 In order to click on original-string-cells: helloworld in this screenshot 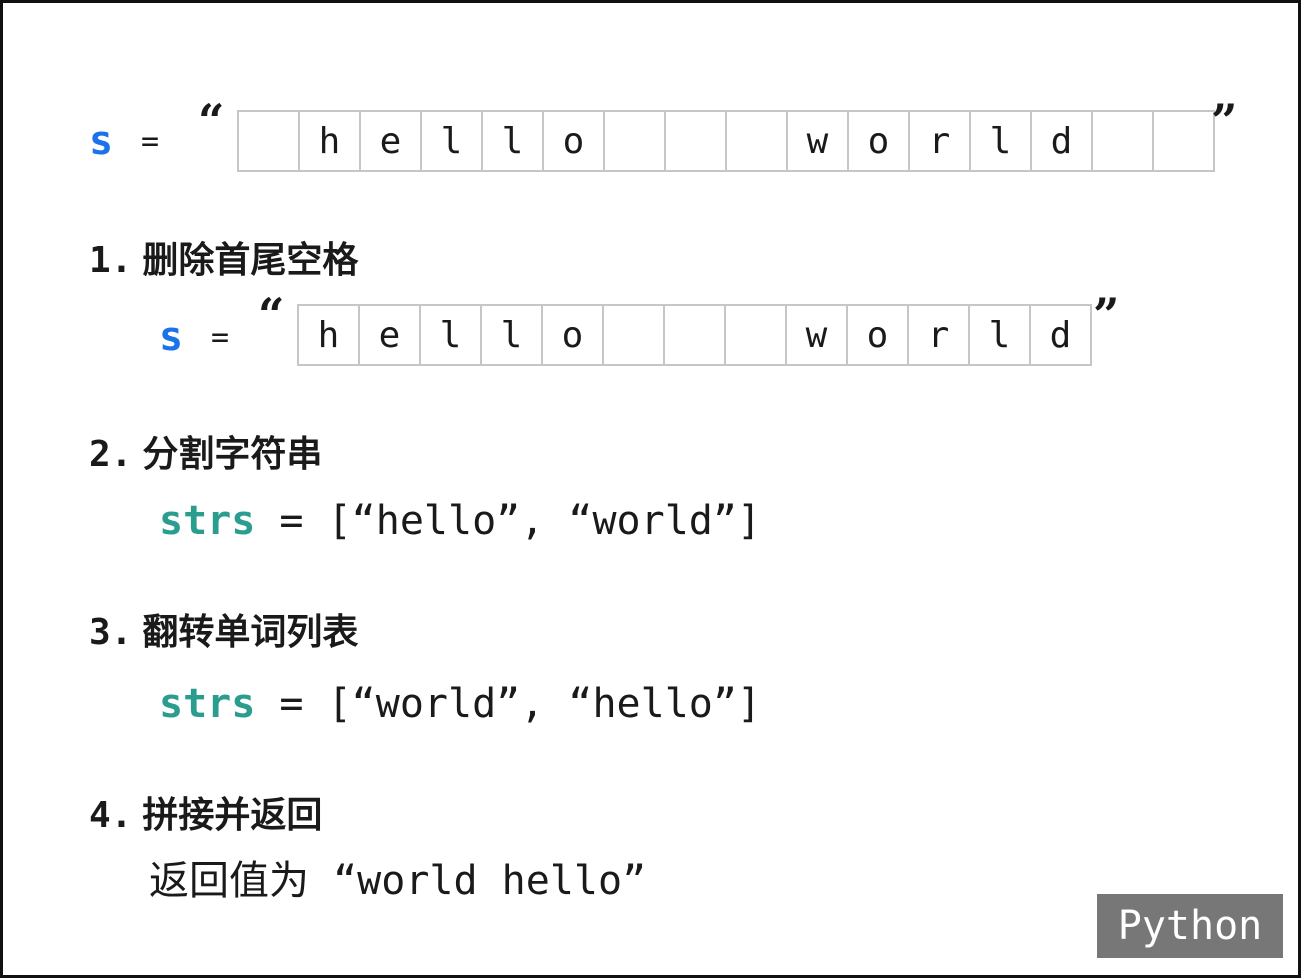, I will do `click(726, 141)`.